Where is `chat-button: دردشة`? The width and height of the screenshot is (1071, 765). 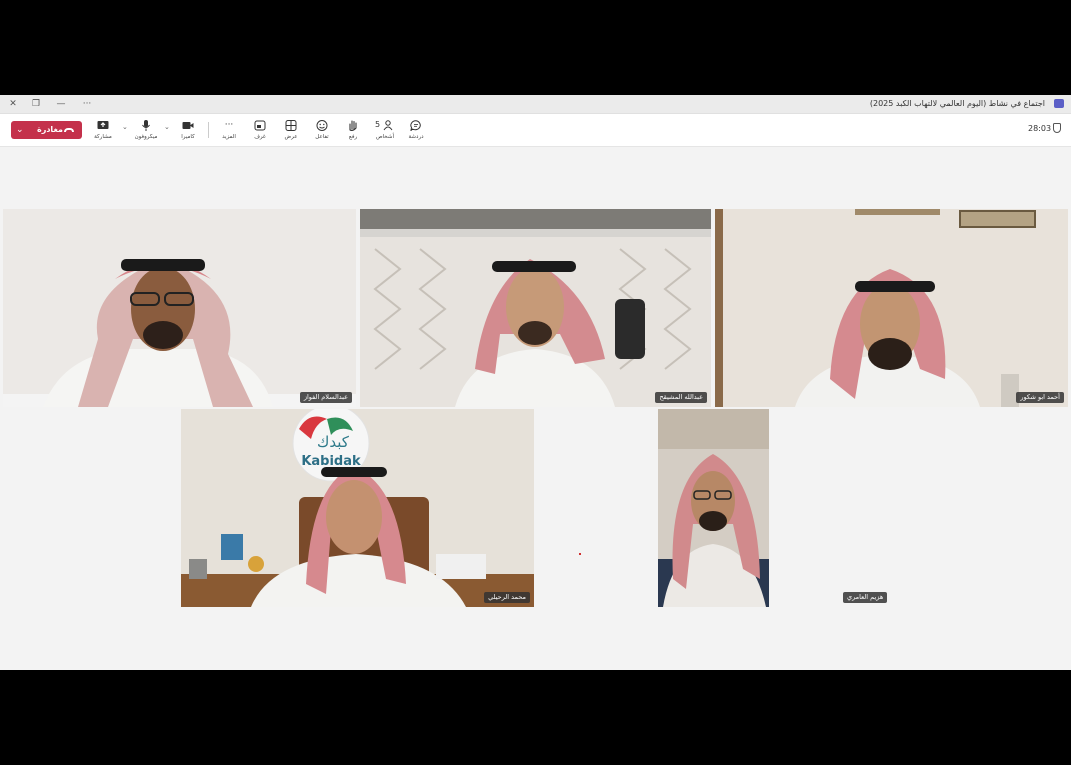 chat-button: دردشة is located at coordinates (416, 131).